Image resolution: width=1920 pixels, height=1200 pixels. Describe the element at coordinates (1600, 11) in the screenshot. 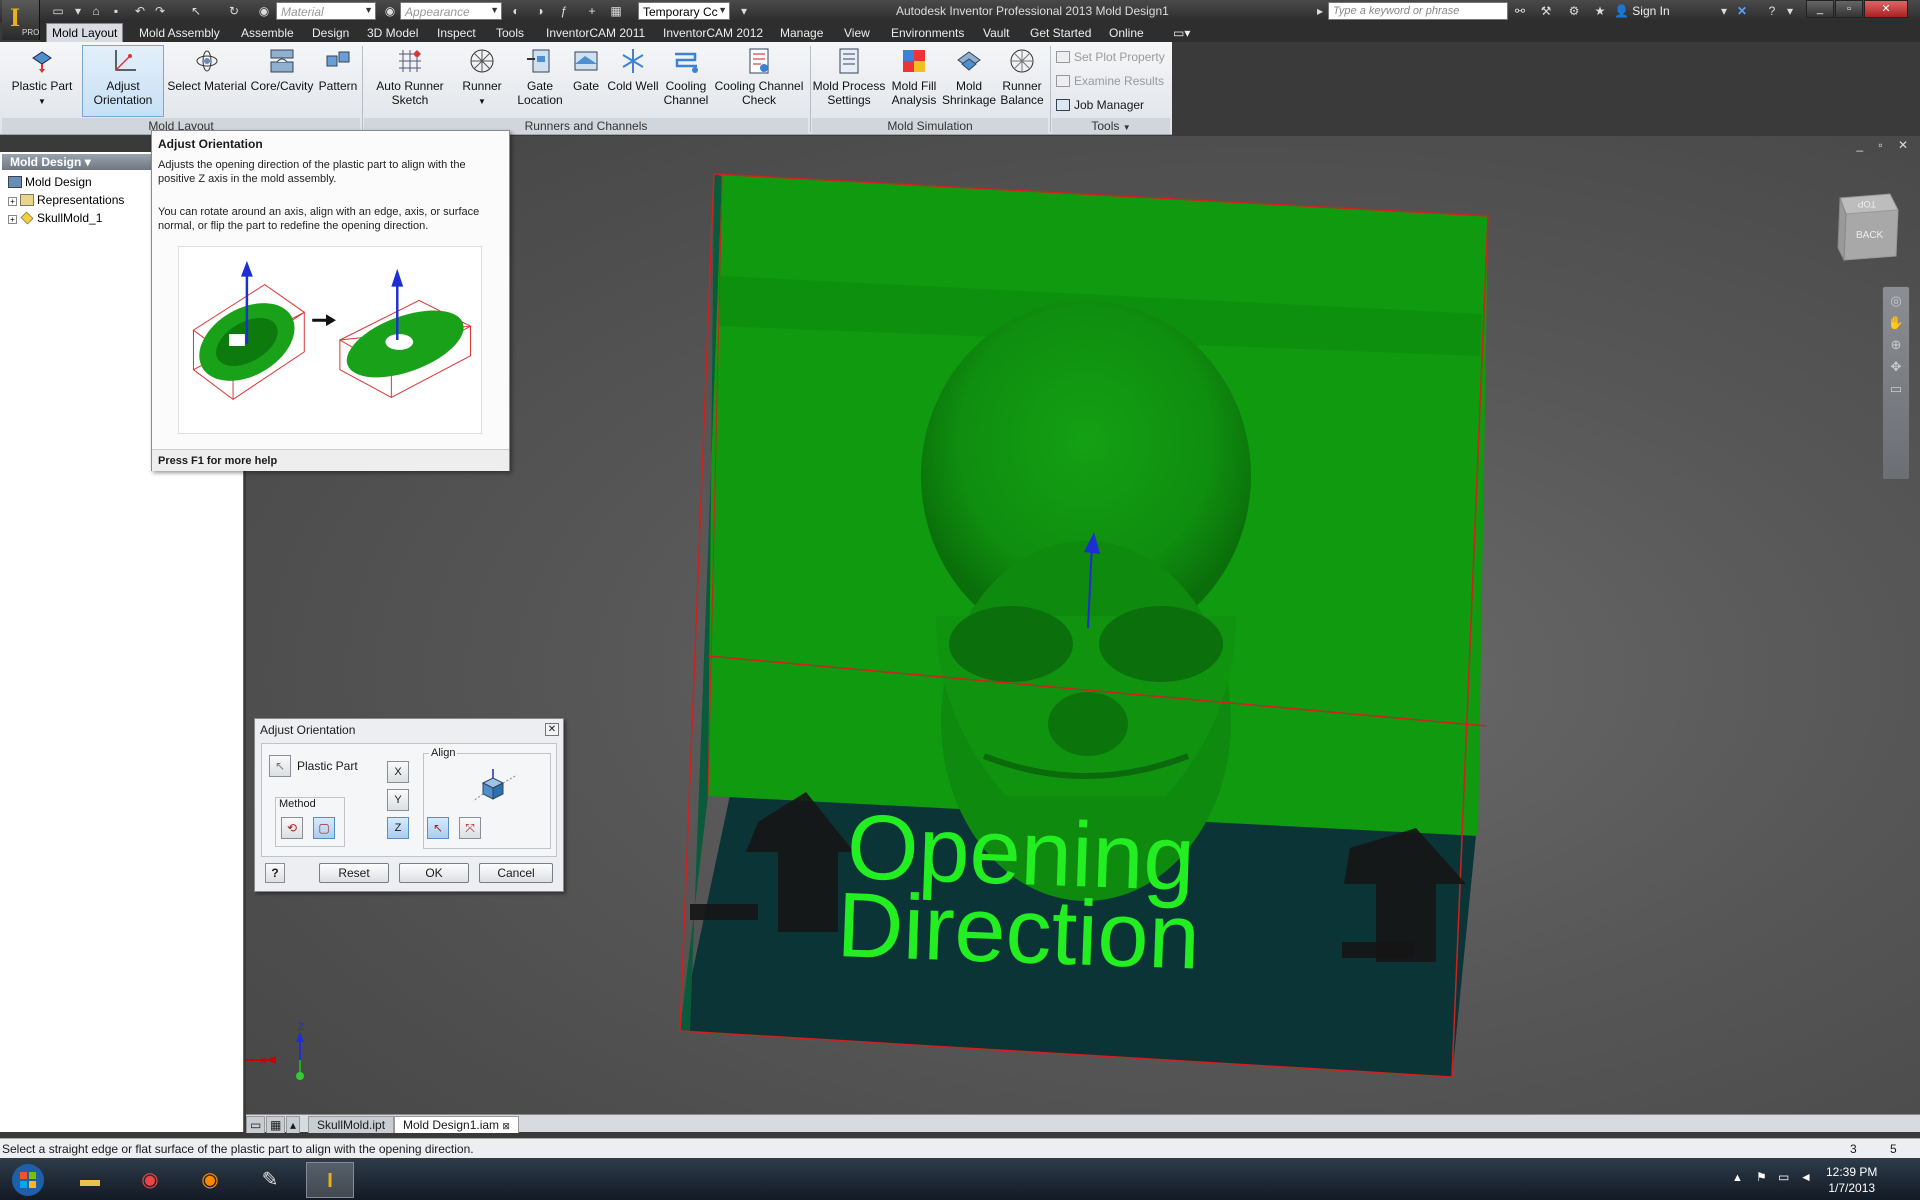

I see `favorites-star-icon: ★` at that location.